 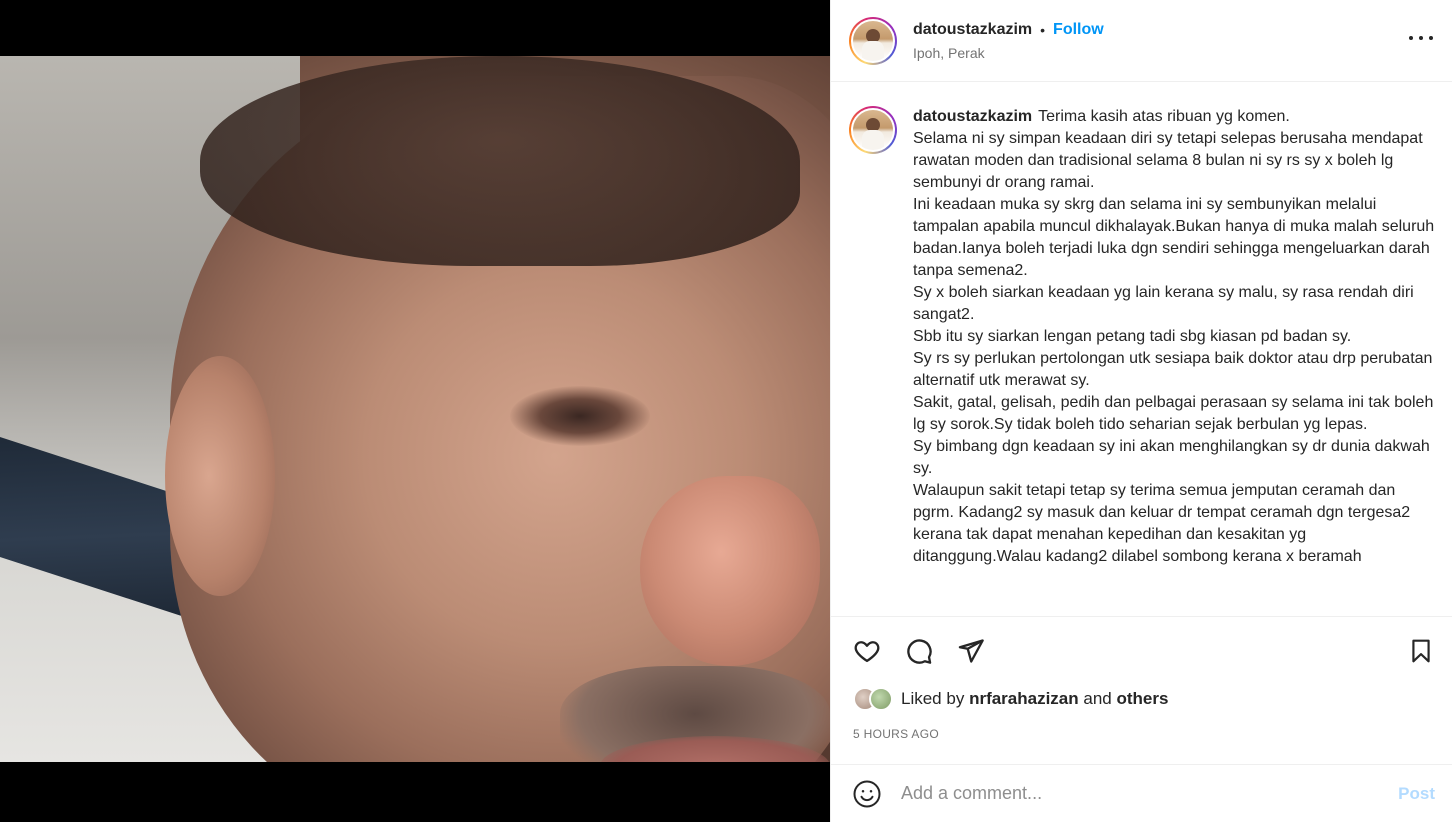 I want to click on username-link: datoustazkazim, so click(x=972, y=30).